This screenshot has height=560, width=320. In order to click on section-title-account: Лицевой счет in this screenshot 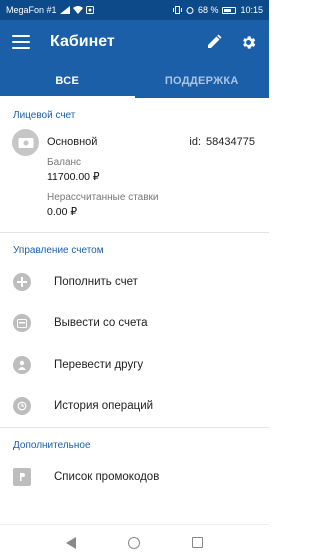, I will do `click(44, 115)`.